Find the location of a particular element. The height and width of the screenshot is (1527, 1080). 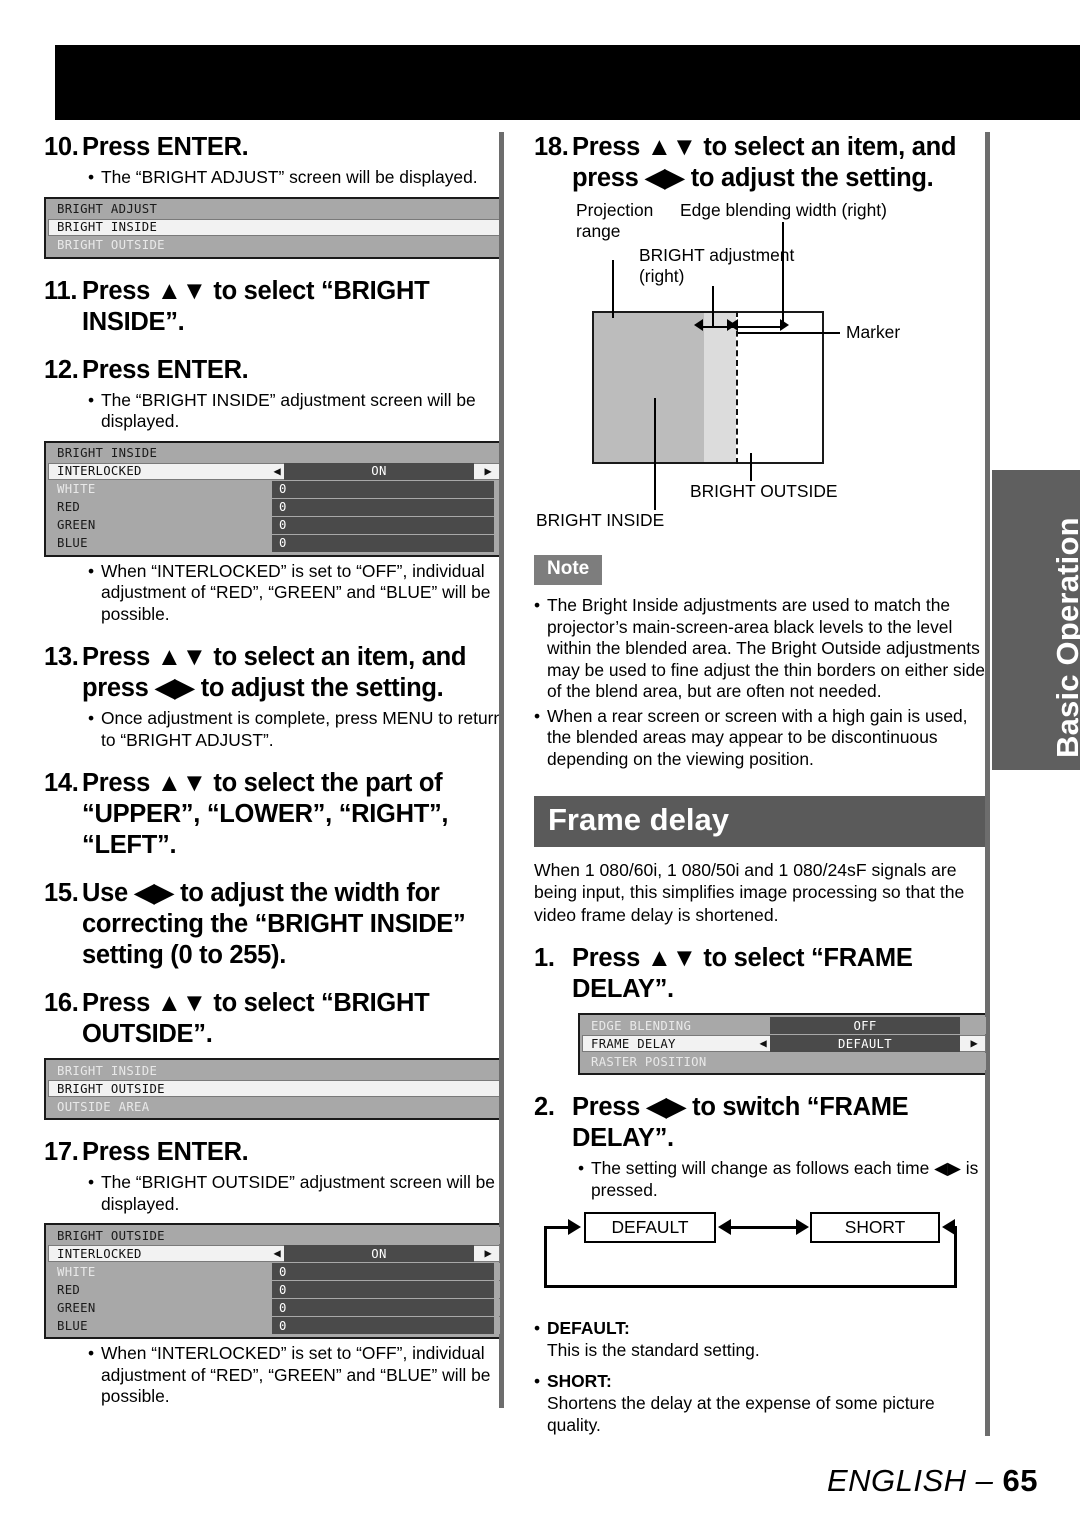

frame-delay-step-2-number: 2. is located at coordinates (544, 1107).